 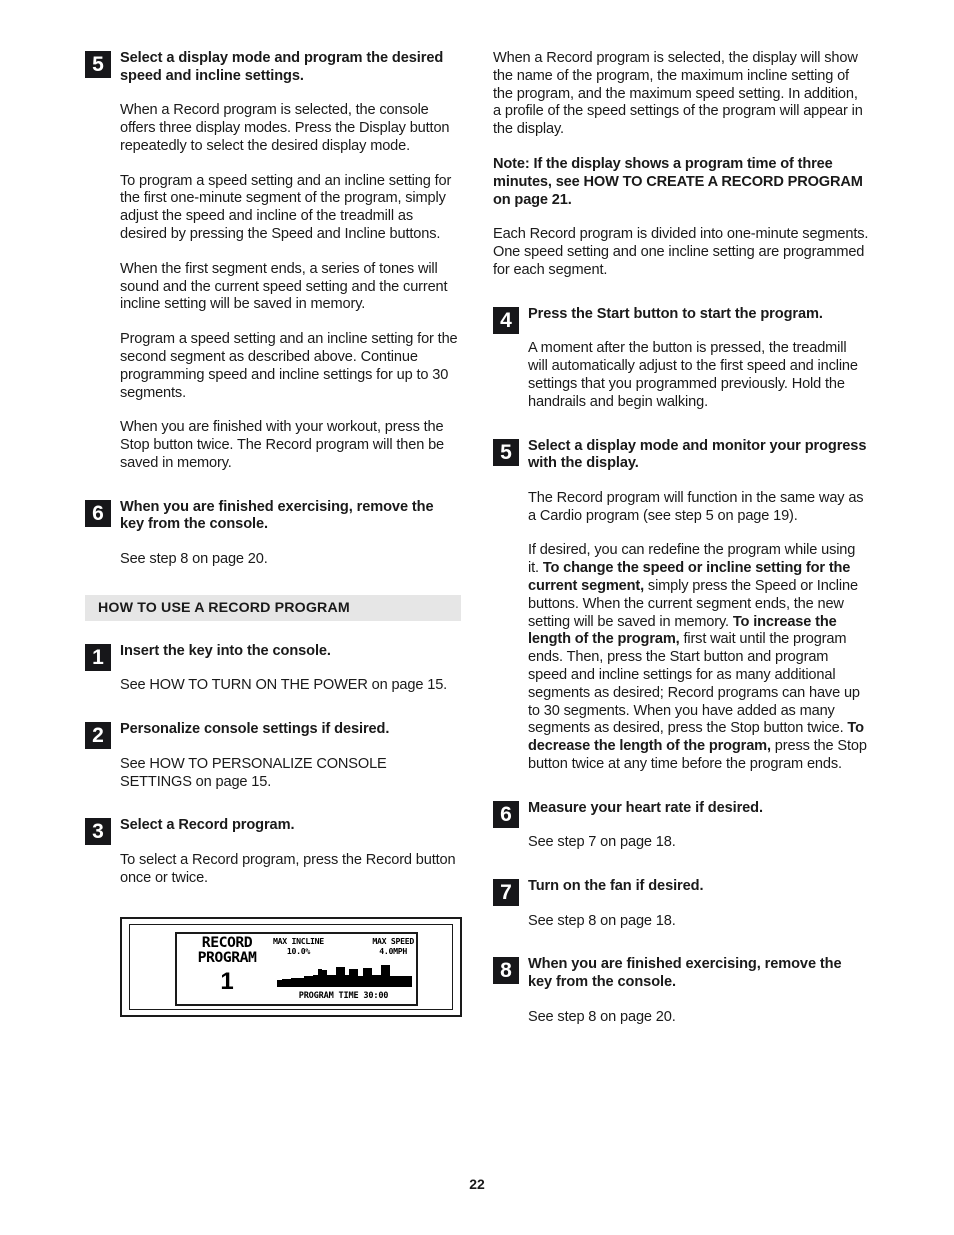 What do you see at coordinates (616, 886) in the screenshot?
I see `step-title: Turn on the fan if desired.` at bounding box center [616, 886].